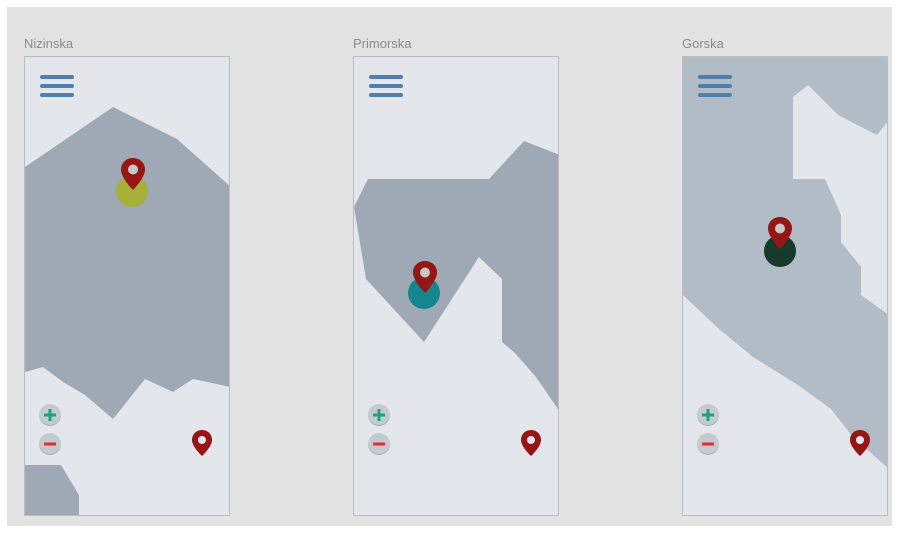  What do you see at coordinates (703, 43) in the screenshot?
I see `panel-title-gorska: Gorska` at bounding box center [703, 43].